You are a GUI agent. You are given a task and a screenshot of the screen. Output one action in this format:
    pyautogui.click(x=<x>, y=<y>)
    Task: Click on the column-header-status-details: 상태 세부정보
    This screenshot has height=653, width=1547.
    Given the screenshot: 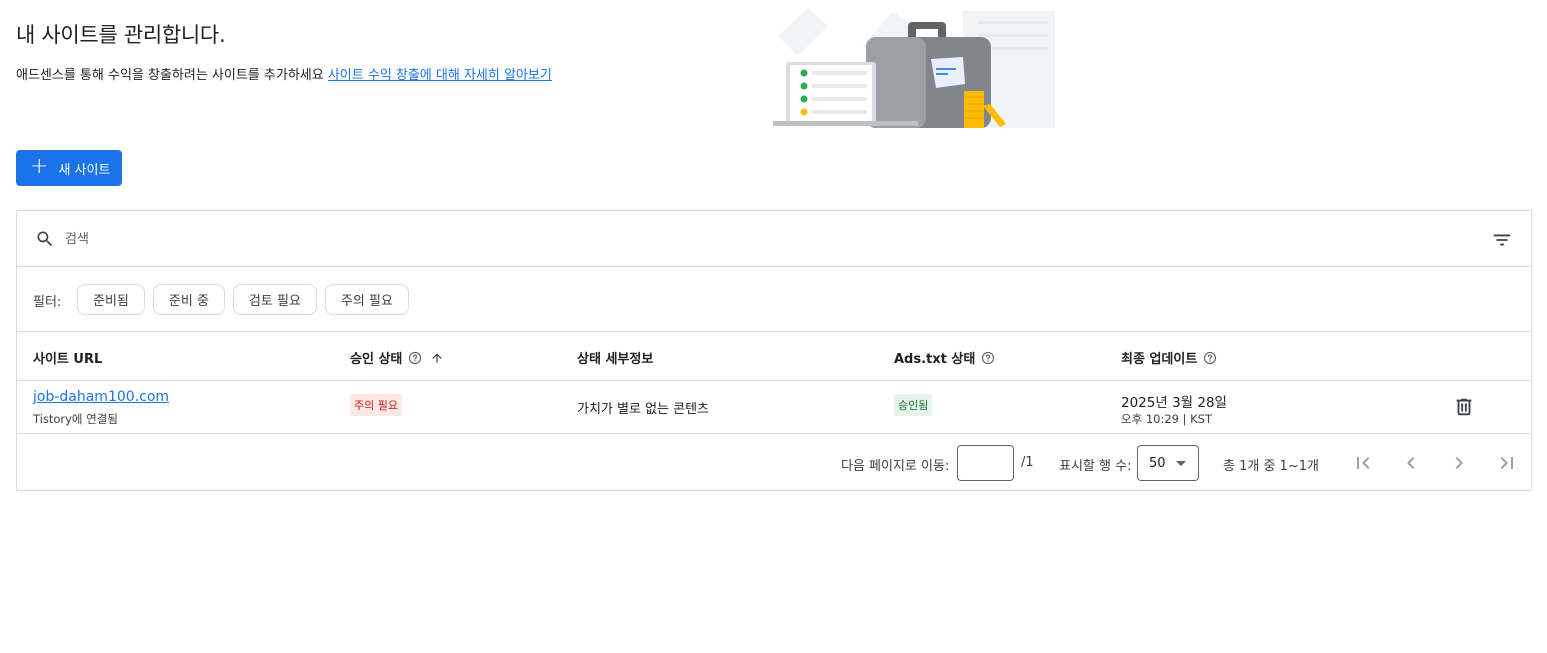 What is the action you would take?
    pyautogui.click(x=615, y=357)
    